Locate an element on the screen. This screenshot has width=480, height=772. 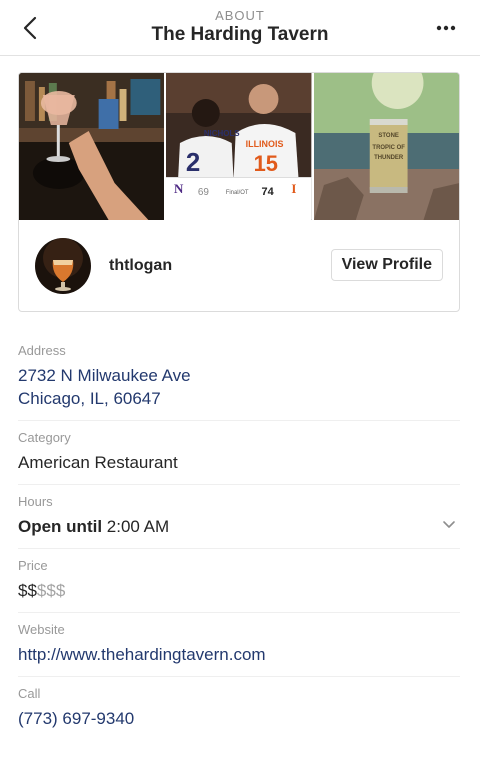
ellipsis-icon is located at coordinates (446, 28).